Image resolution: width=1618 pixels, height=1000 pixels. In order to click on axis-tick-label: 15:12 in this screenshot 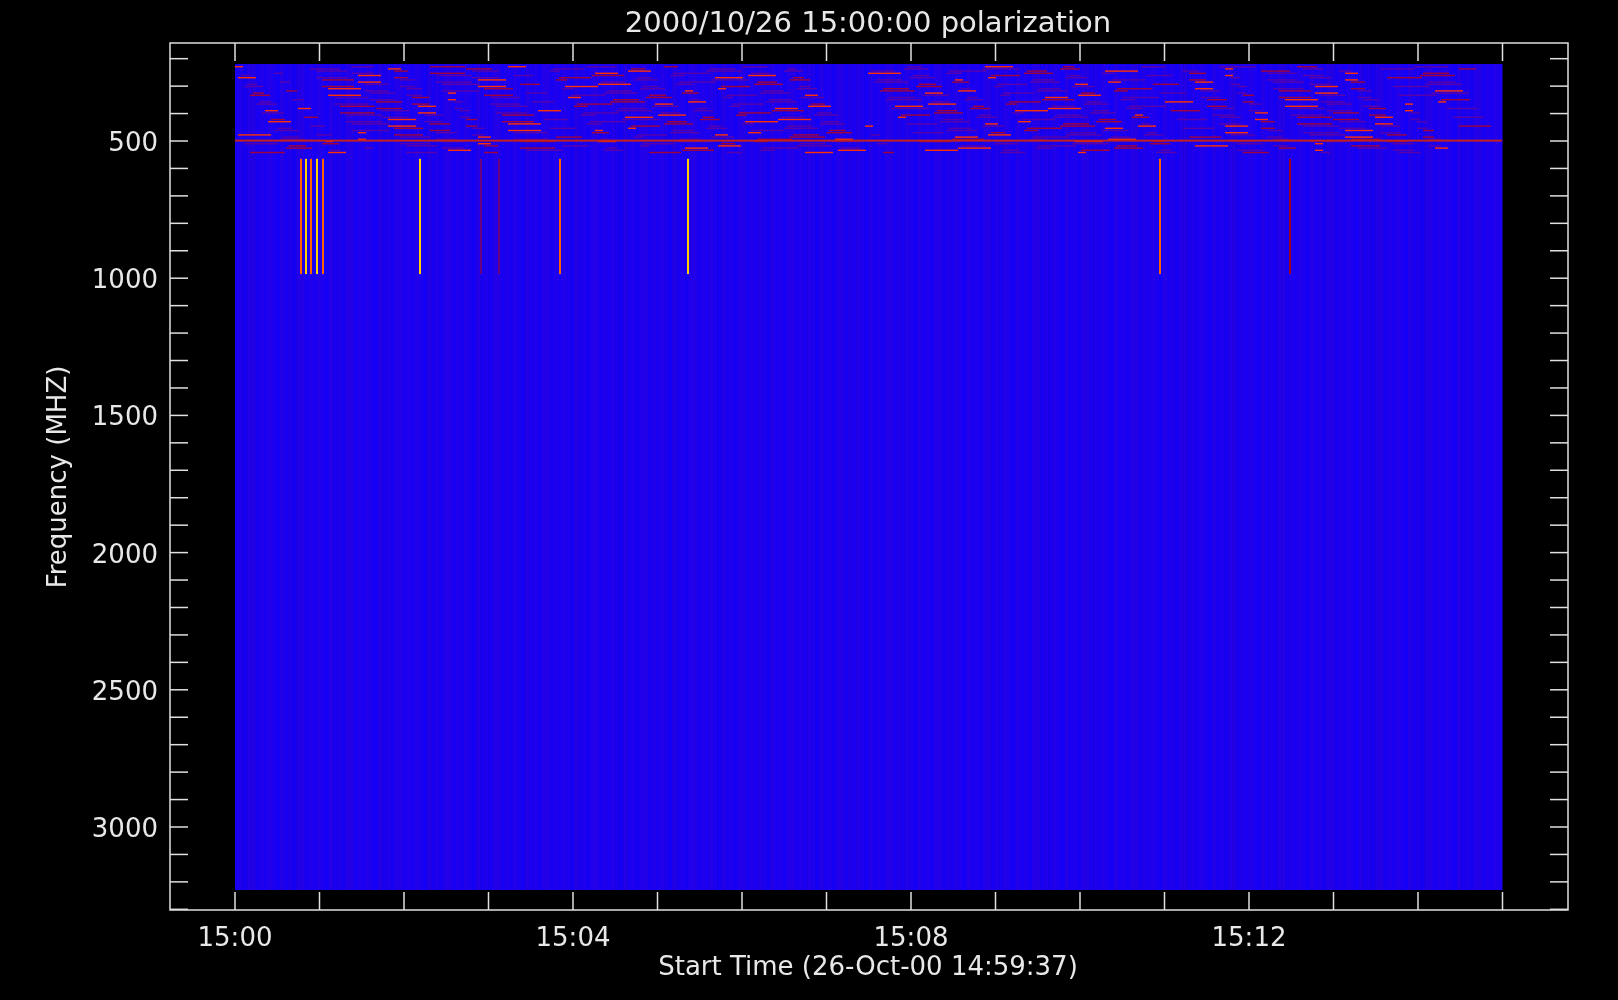, I will do `click(1249, 937)`.